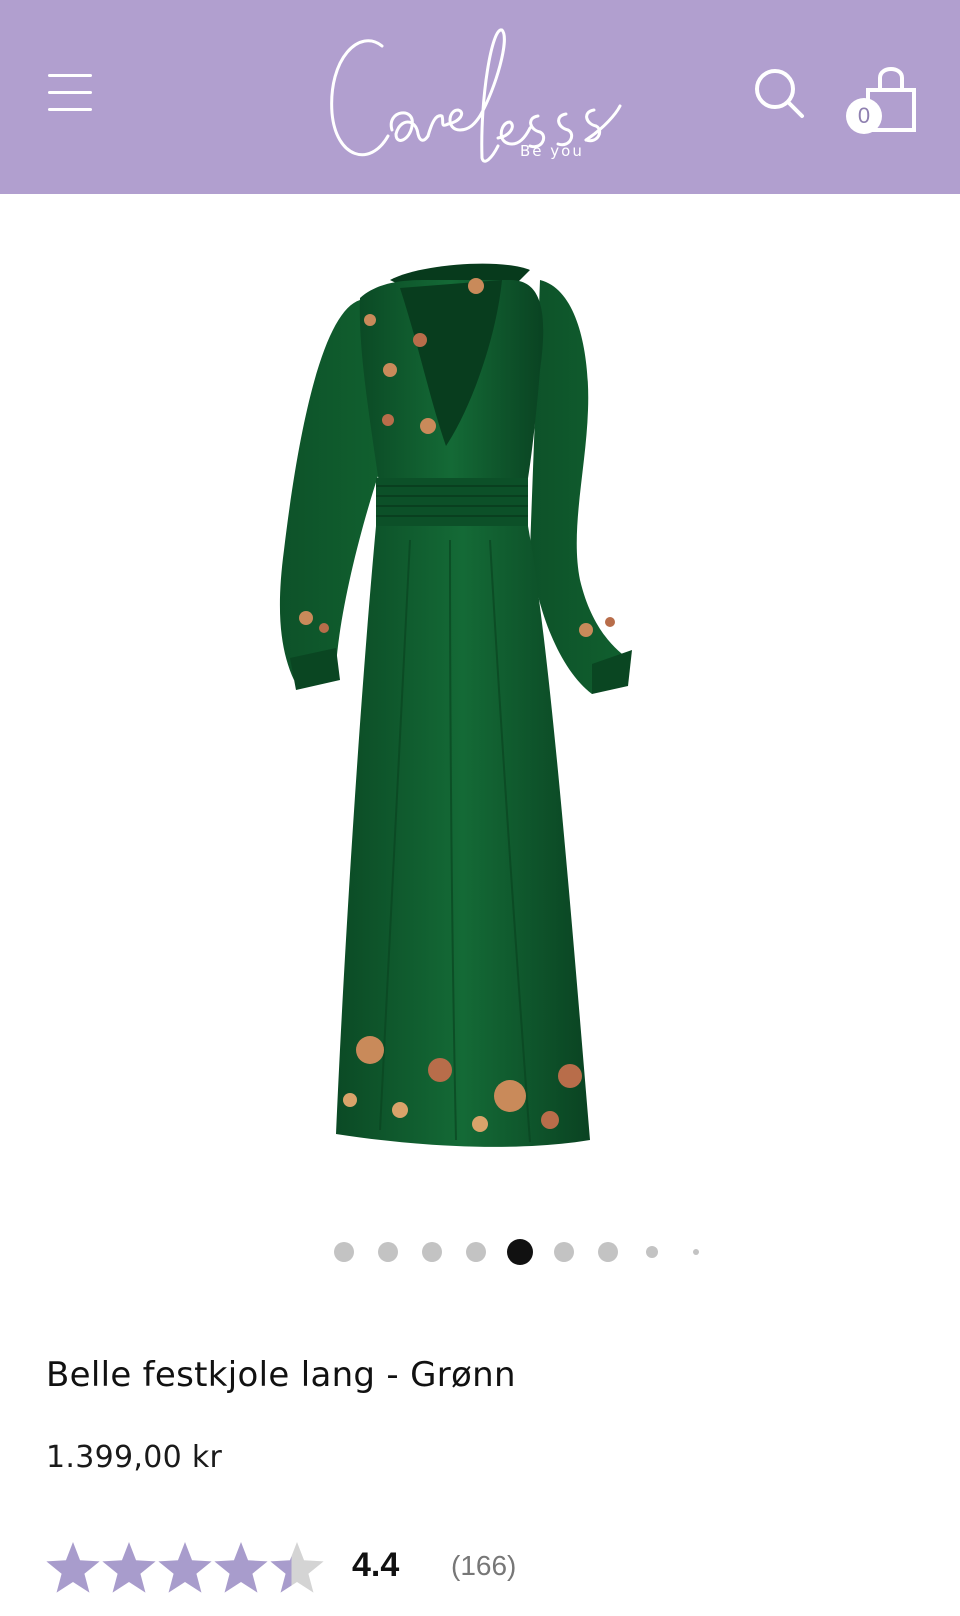 Image resolution: width=960 pixels, height=1616 pixels. I want to click on logo-tagline: Be you, so click(552, 151).